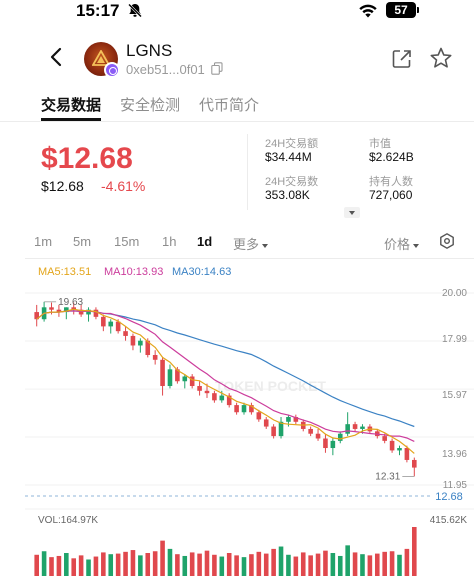 This screenshot has height=576, width=474. What do you see at coordinates (149, 50) in the screenshot?
I see `token-name: LGNS` at bounding box center [149, 50].